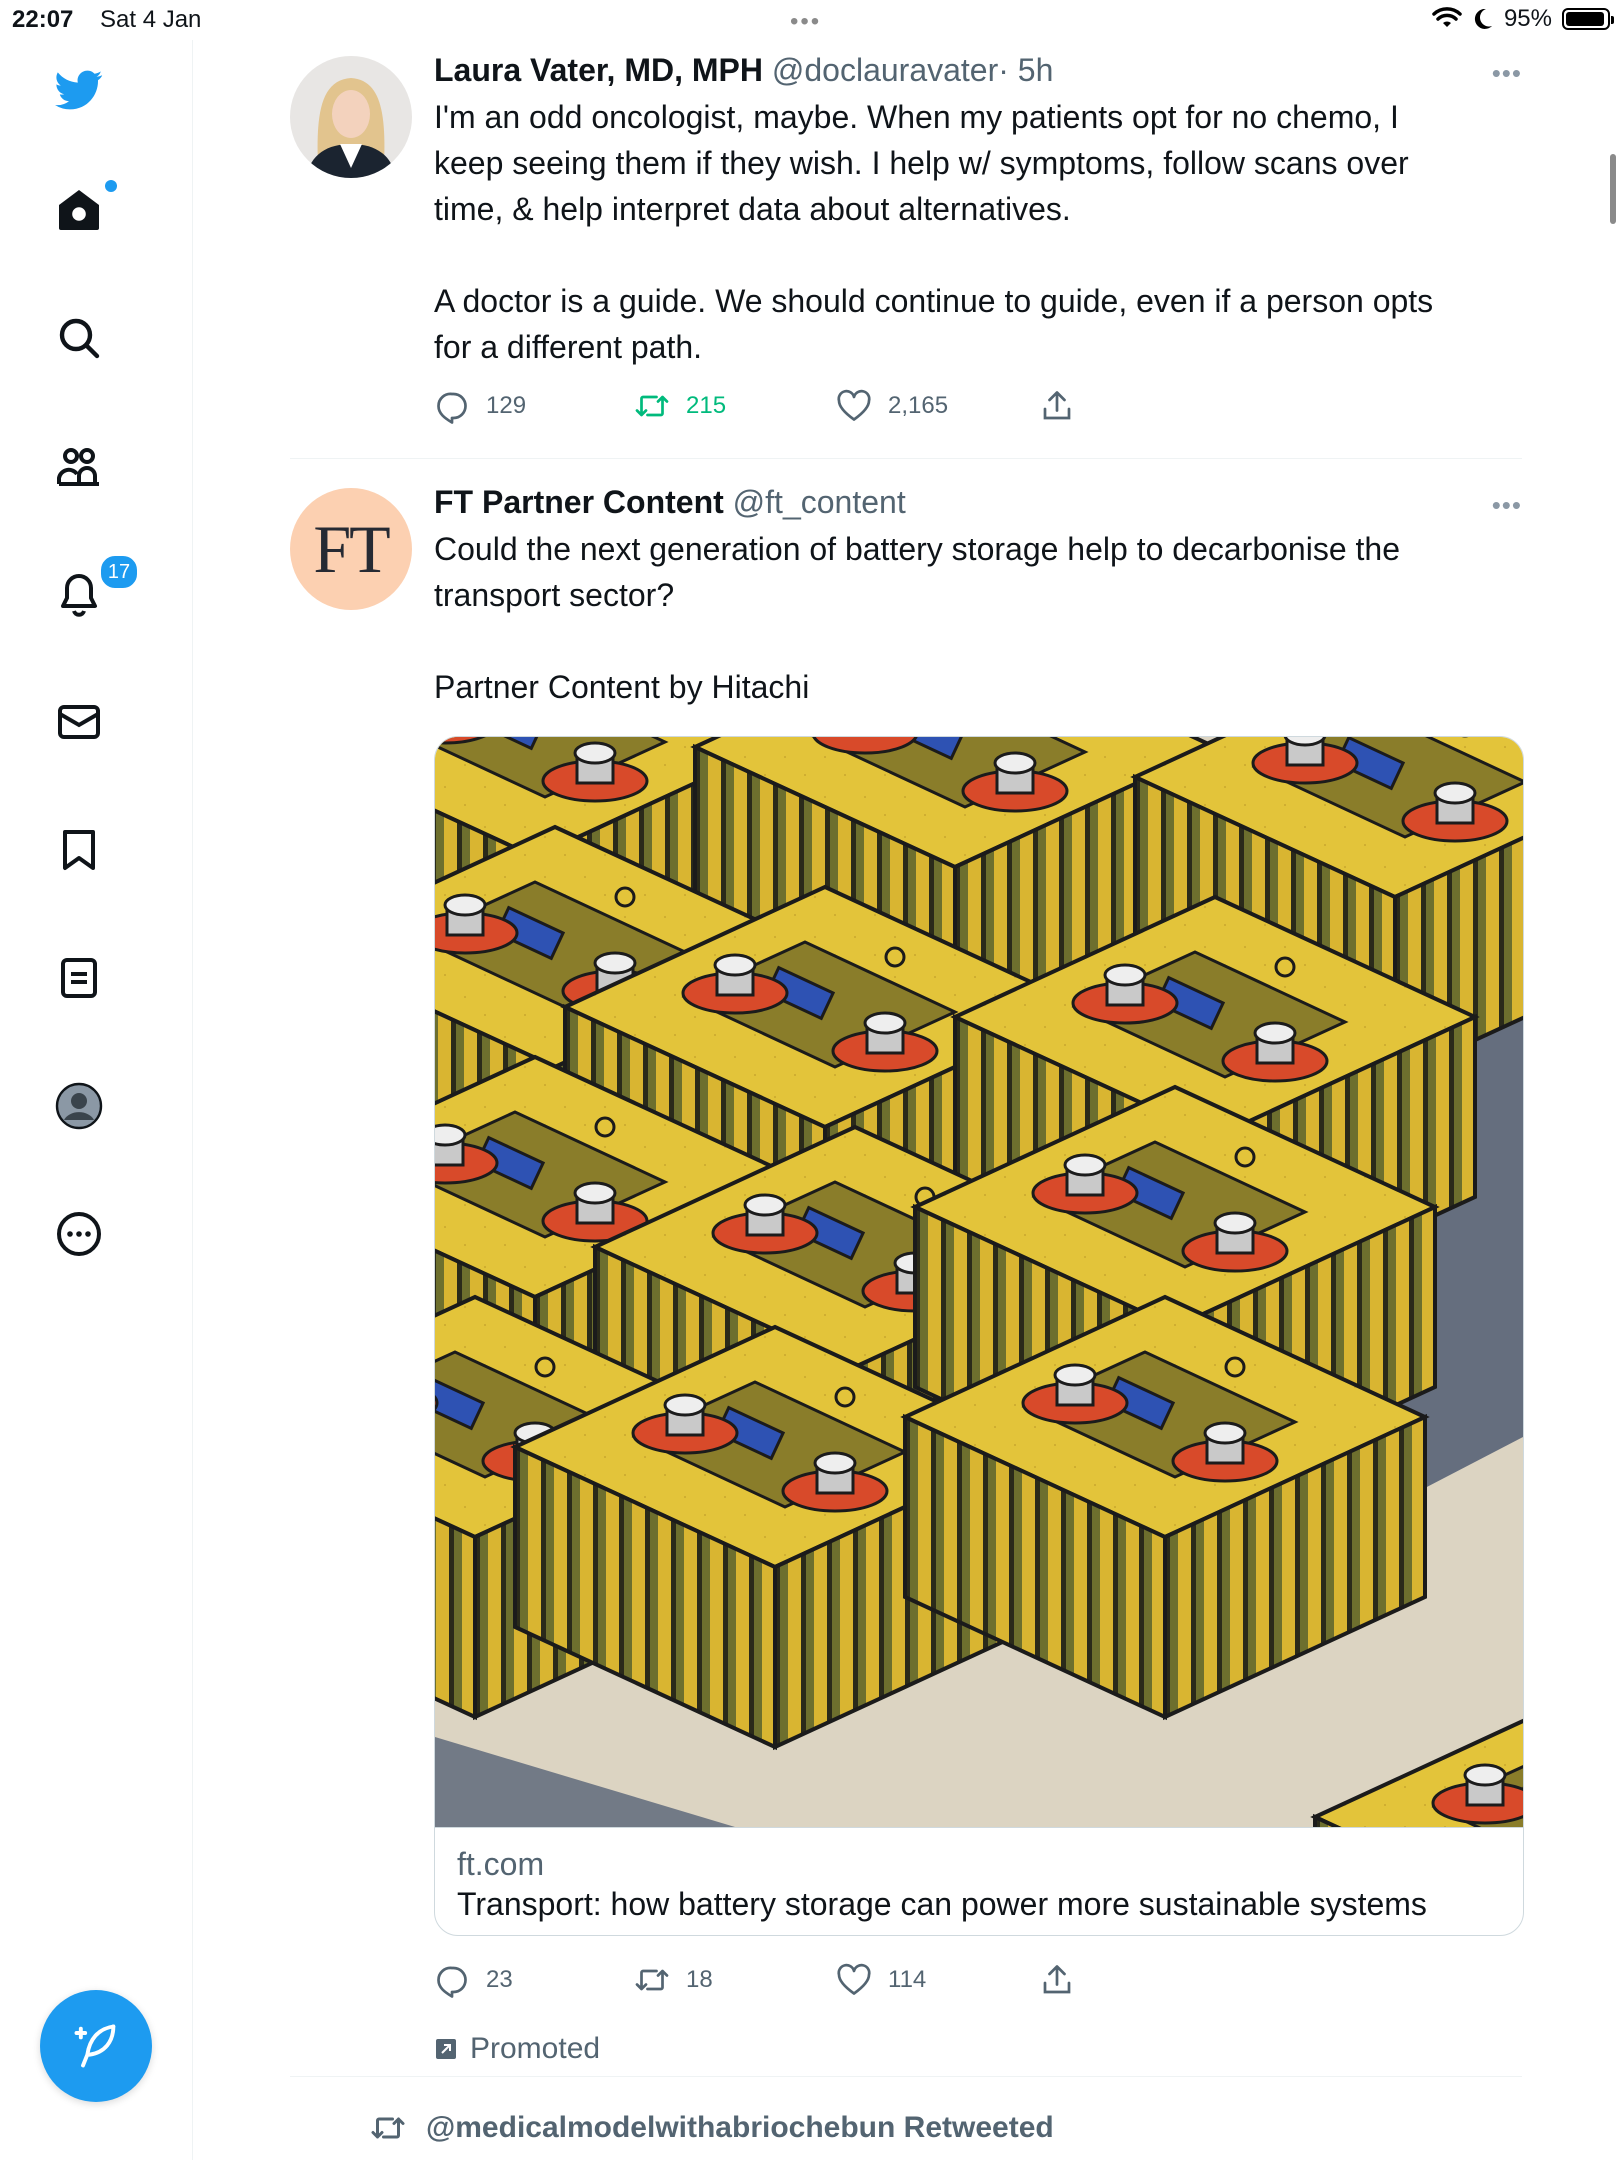  I want to click on home-unread-dot, so click(111, 186).